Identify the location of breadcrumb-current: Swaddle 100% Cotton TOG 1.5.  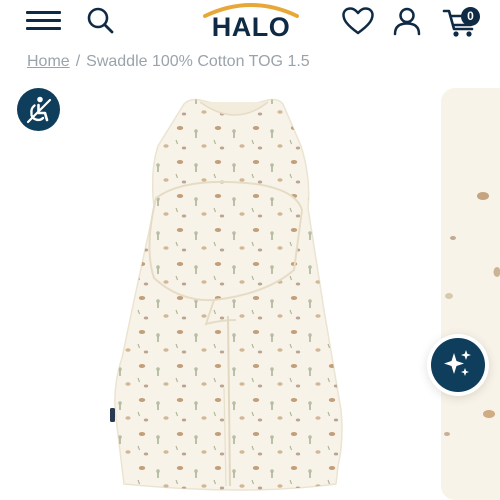
(198, 61).